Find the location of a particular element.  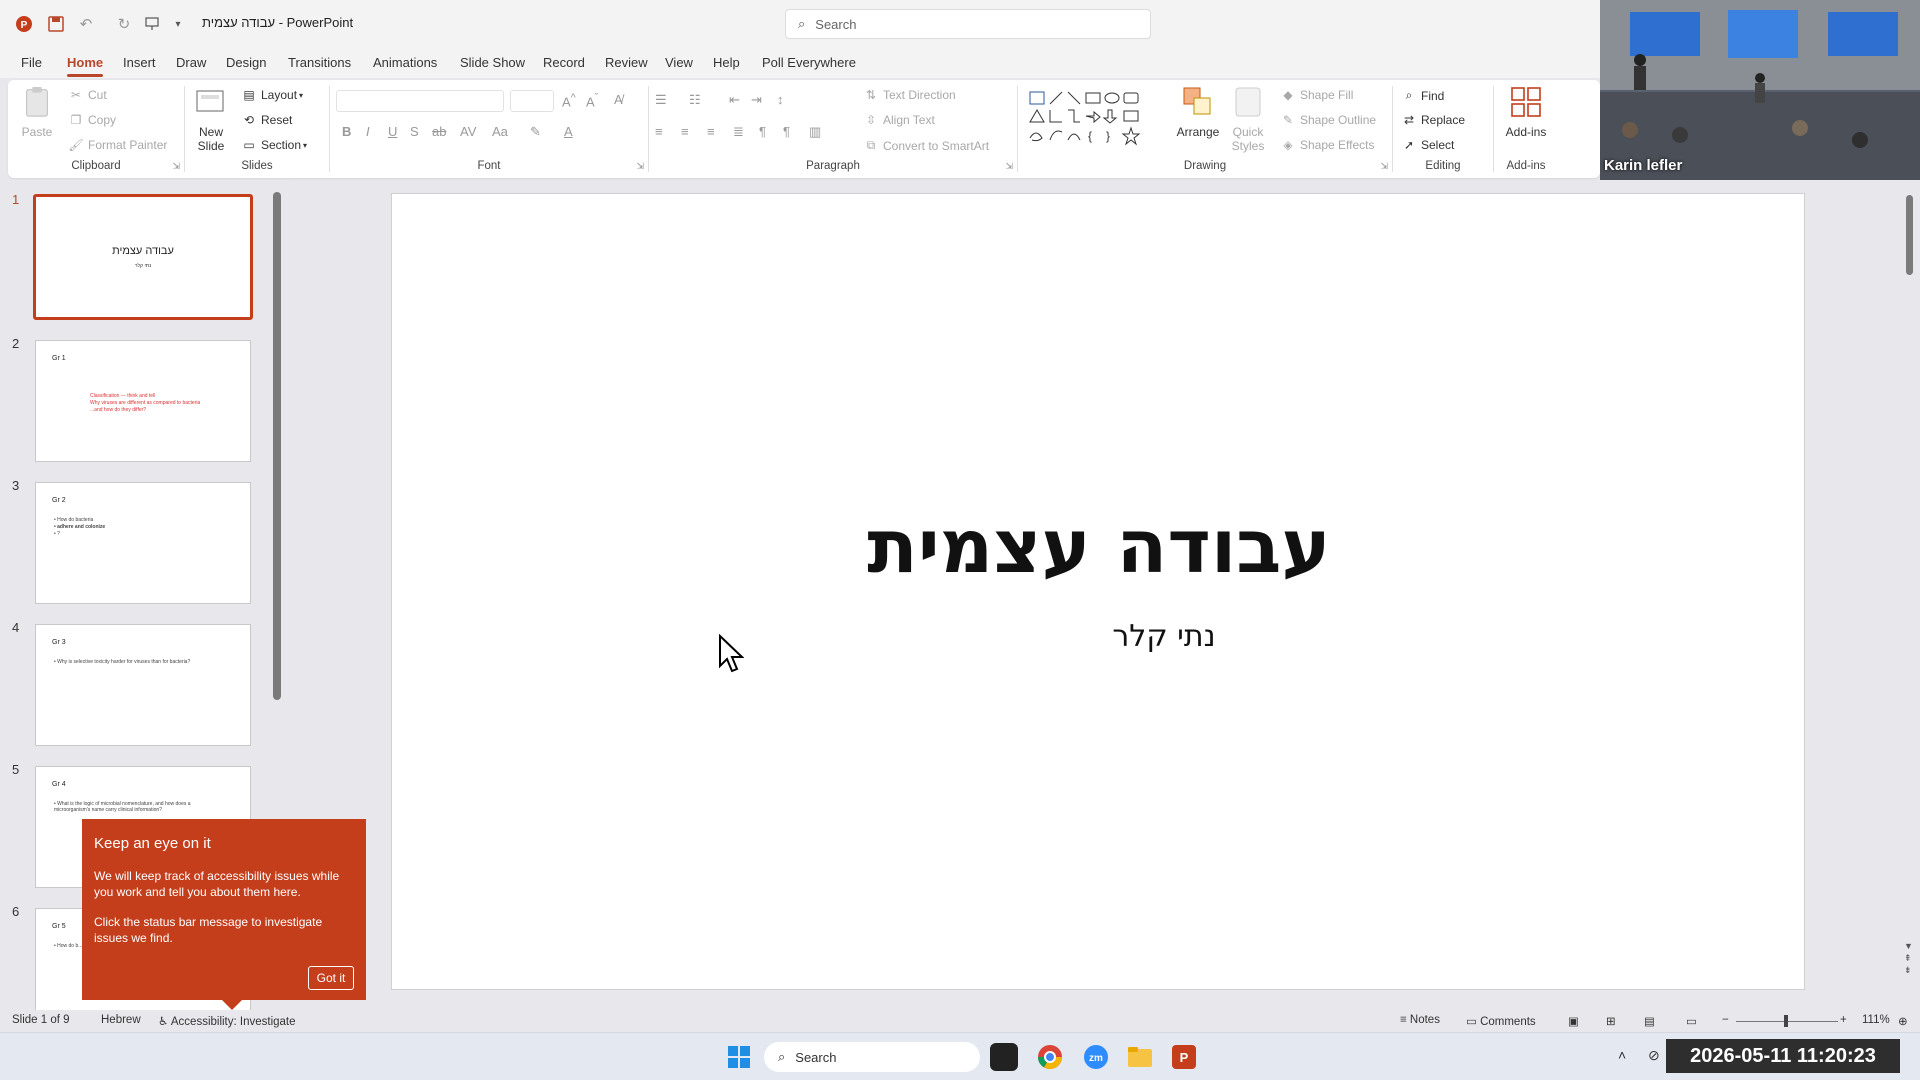

clear-formatting-icon: A̸ is located at coordinates (618, 99).